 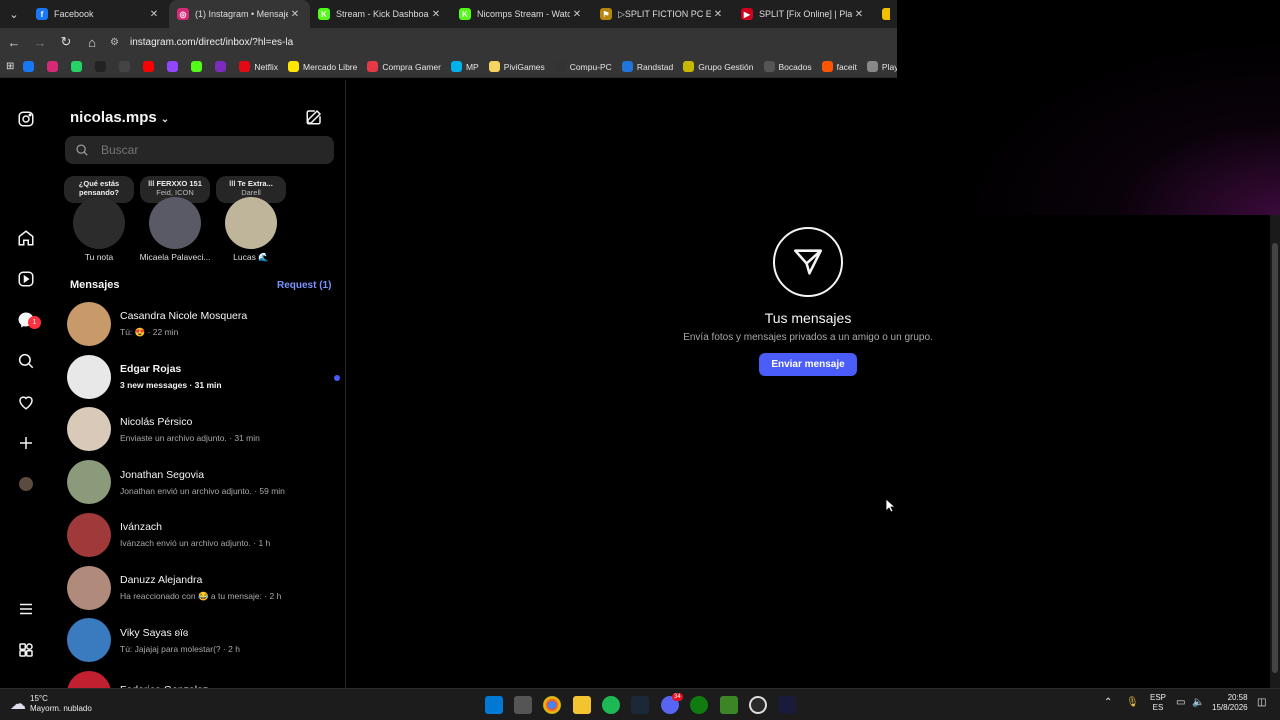 What do you see at coordinates (26, 402) in the screenshot?
I see `notifications-heart-icon` at bounding box center [26, 402].